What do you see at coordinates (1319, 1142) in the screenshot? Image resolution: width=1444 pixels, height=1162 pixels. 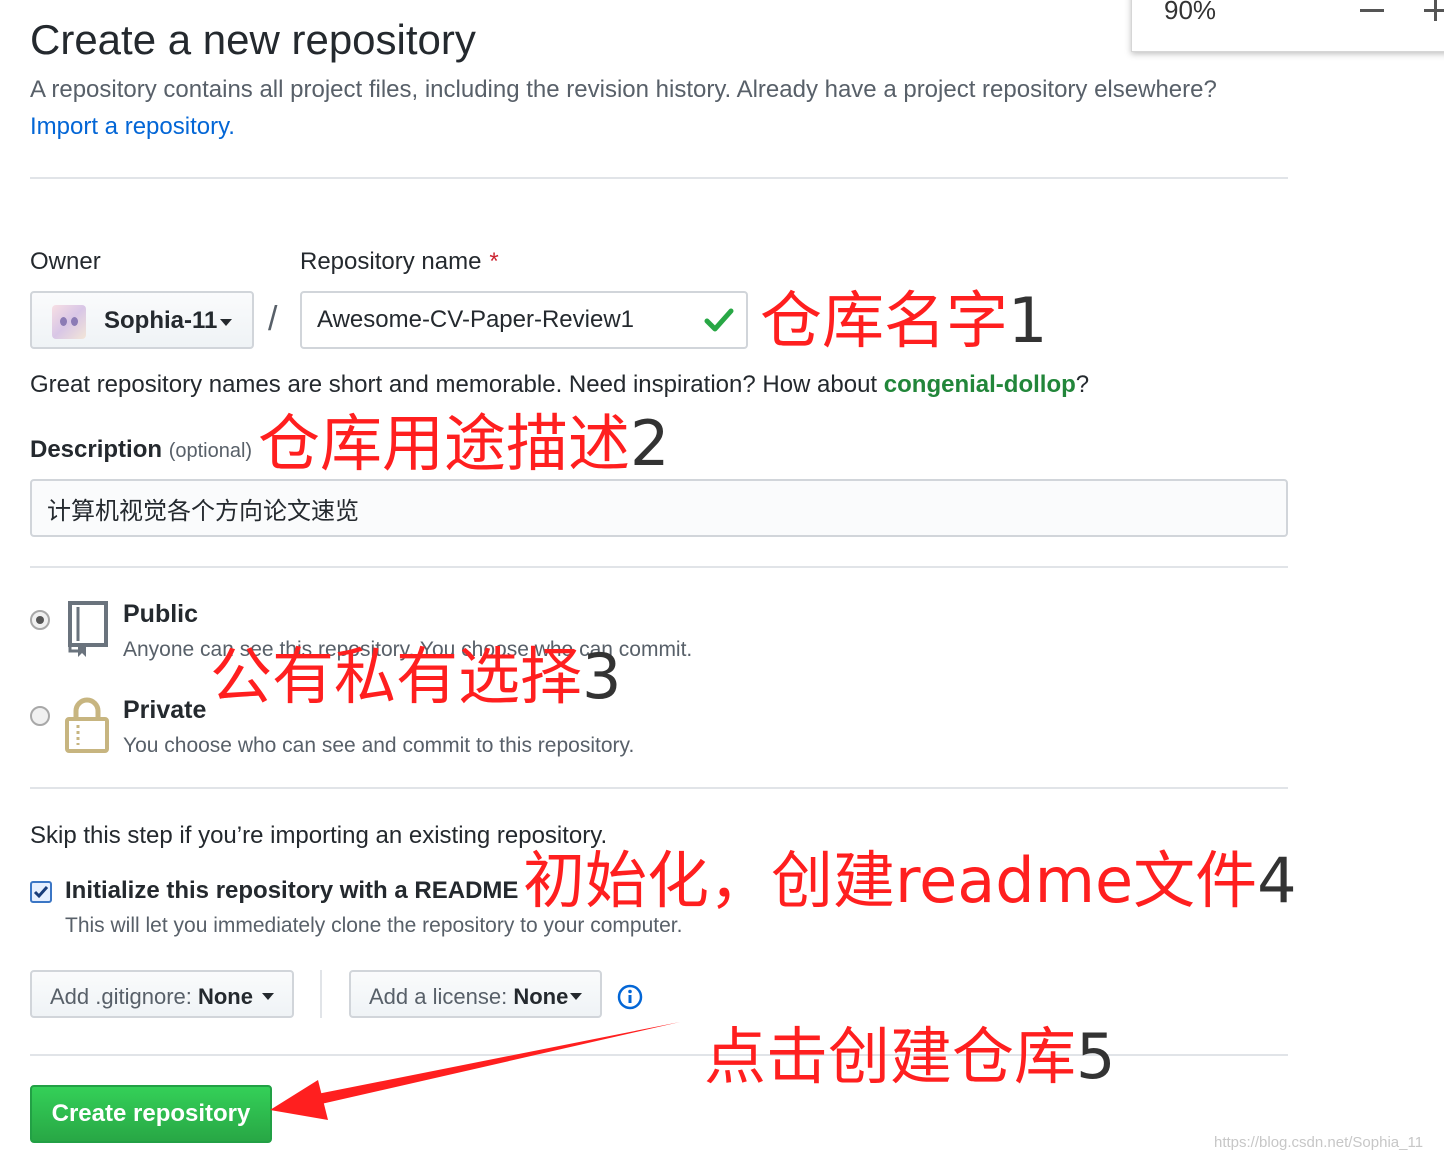 I see `watermark: https://blog.csdn.net/Sophia_11` at bounding box center [1319, 1142].